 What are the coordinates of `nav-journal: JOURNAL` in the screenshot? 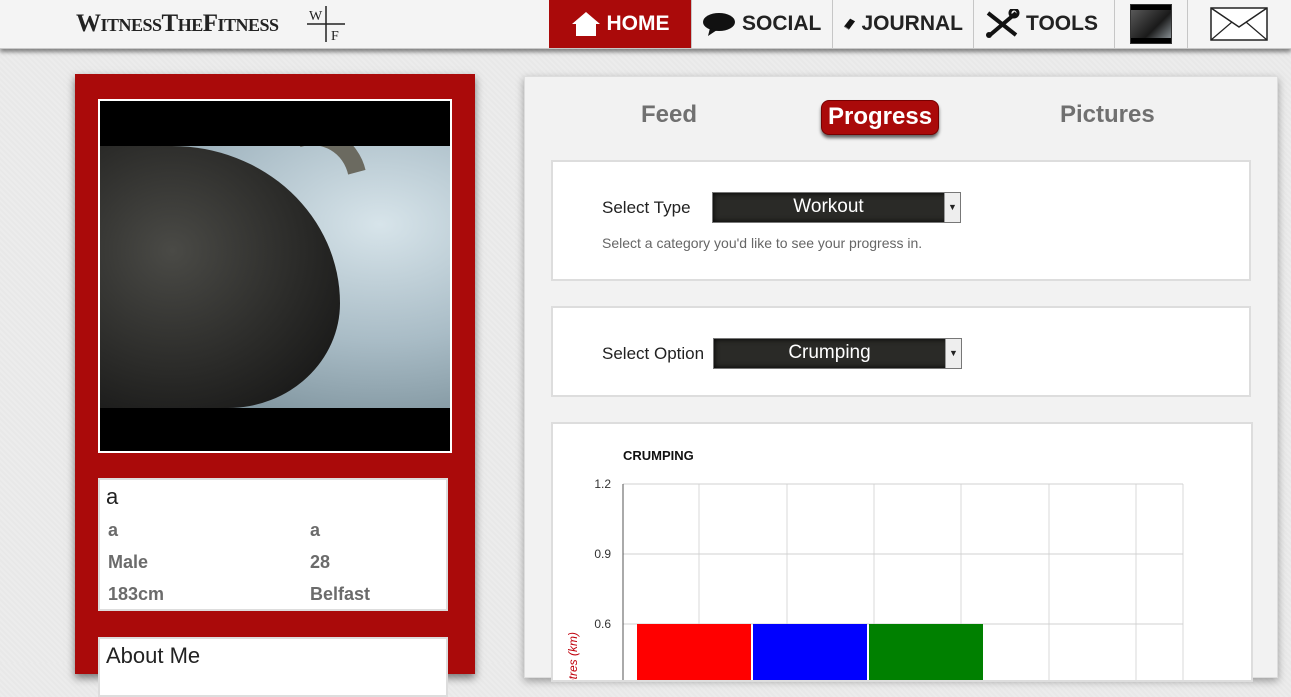 It's located at (902, 24).